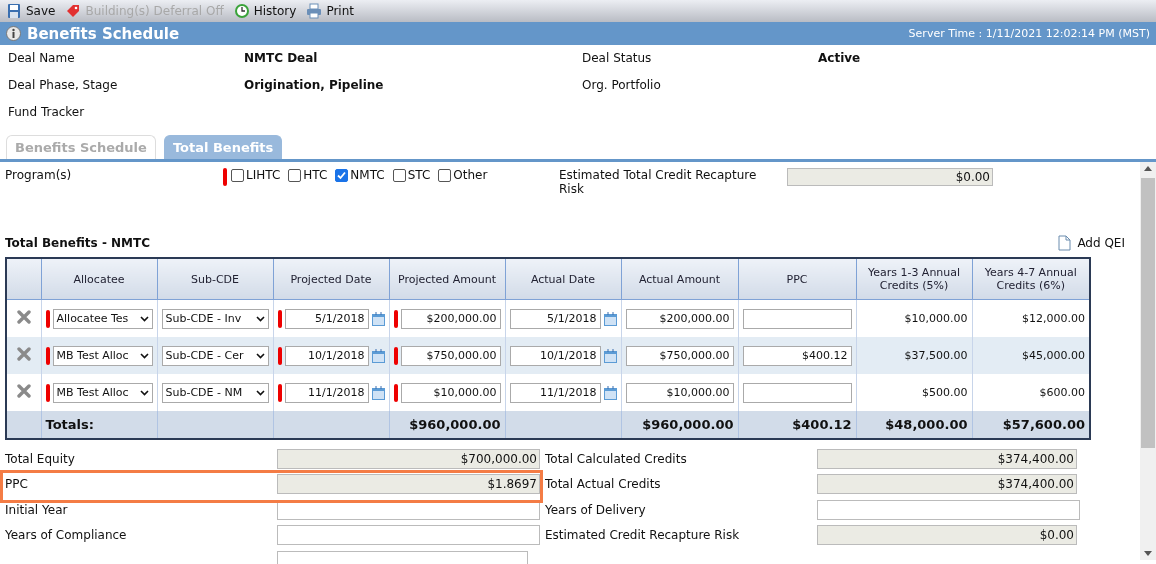 The height and width of the screenshot is (564, 1156). Describe the element at coordinates (104, 33) in the screenshot. I see `page-title: Benefits Schedule` at that location.